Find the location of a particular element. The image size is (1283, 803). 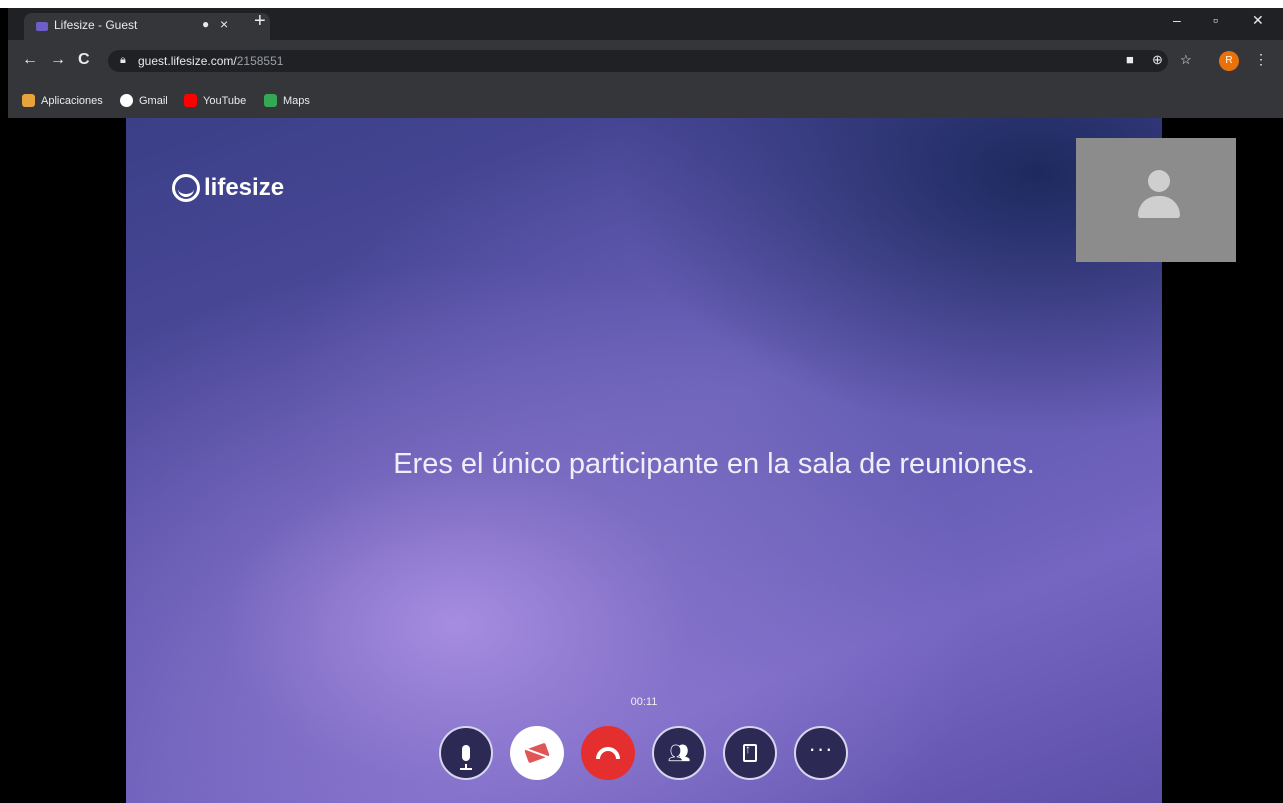

hangup-button is located at coordinates (608, 753).